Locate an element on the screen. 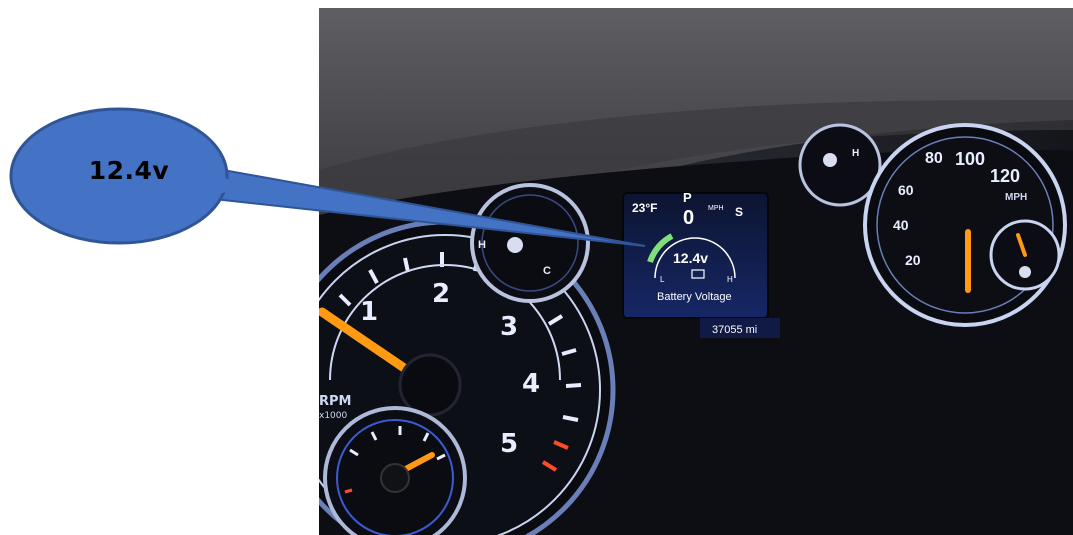 The width and height of the screenshot is (1073, 535). temperature-gauge: H C is located at coordinates (530, 243).